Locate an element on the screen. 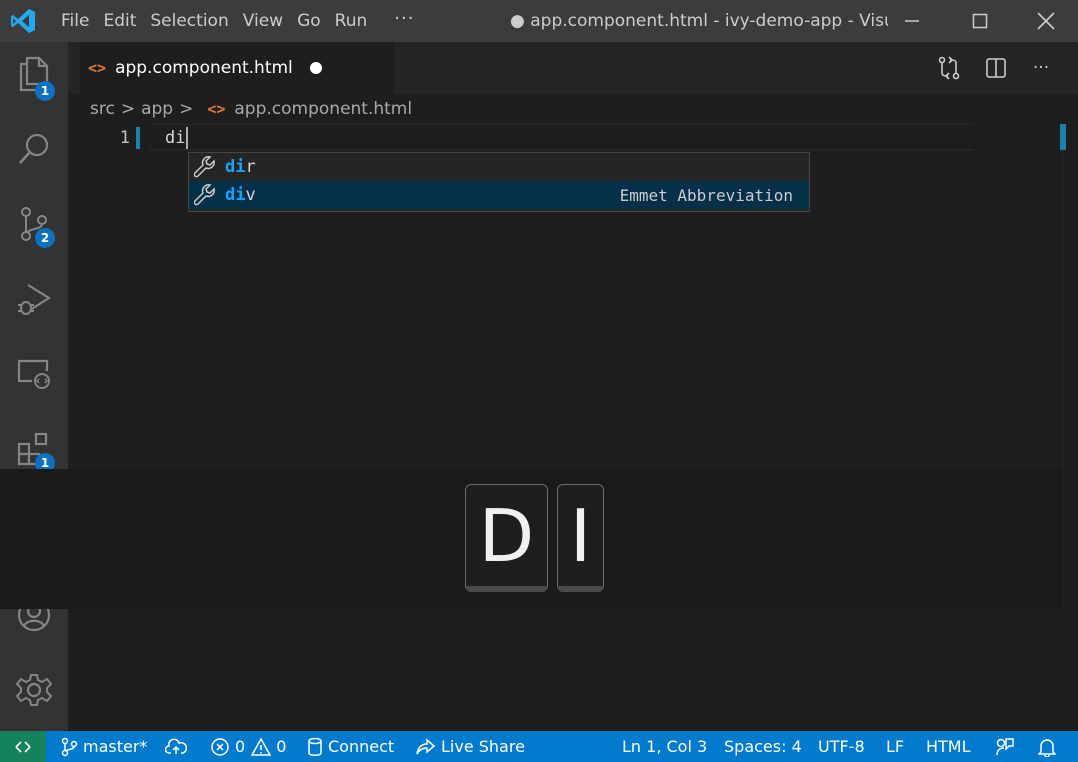 The height and width of the screenshot is (762, 1078). tab-bar: <> app.component.html ··· is located at coordinates (573, 68).